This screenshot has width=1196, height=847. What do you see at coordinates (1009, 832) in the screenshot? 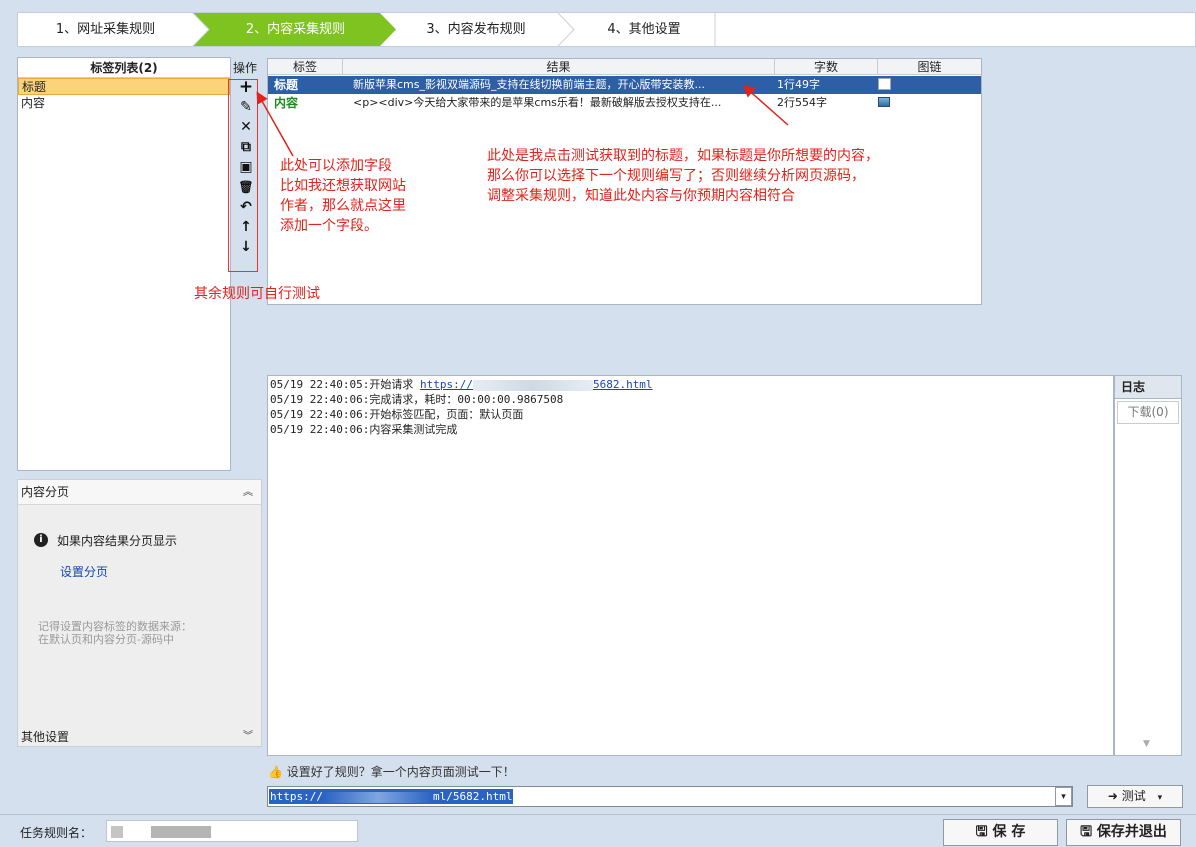
I see `save-button-label: 保 存` at bounding box center [1009, 832].